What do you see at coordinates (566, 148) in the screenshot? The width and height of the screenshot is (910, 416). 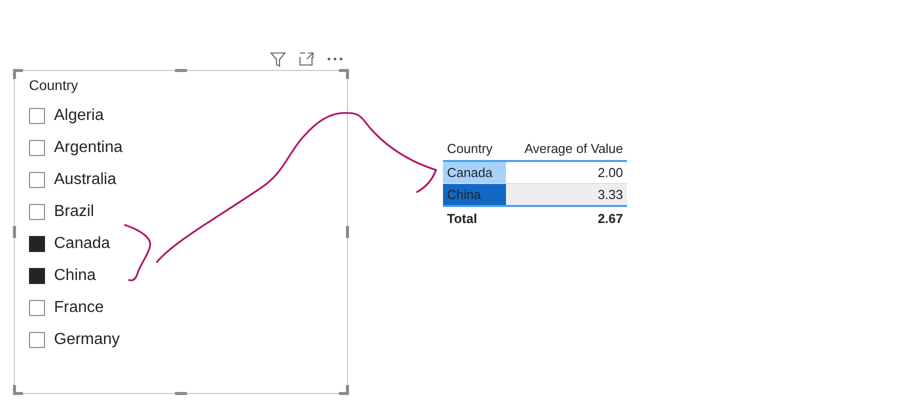 I see `column-header: Average of Value` at bounding box center [566, 148].